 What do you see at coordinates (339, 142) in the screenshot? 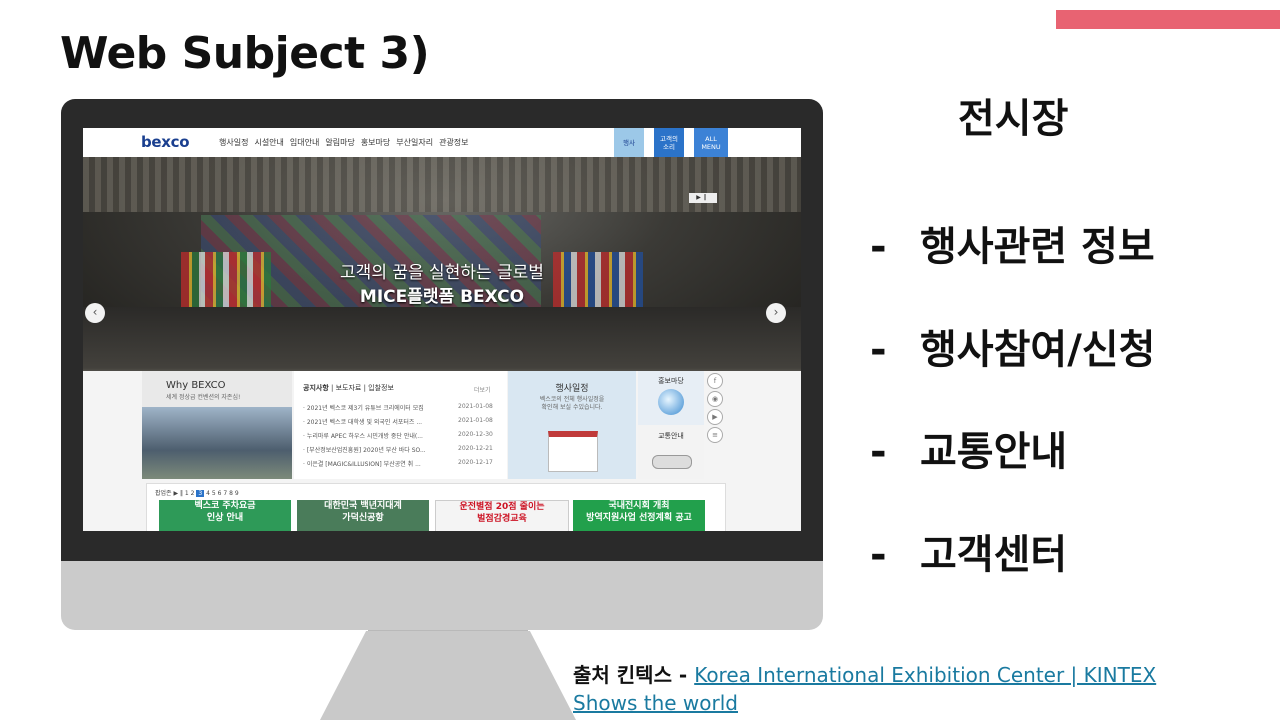
I see `menu-item: 알림마당` at bounding box center [339, 142].